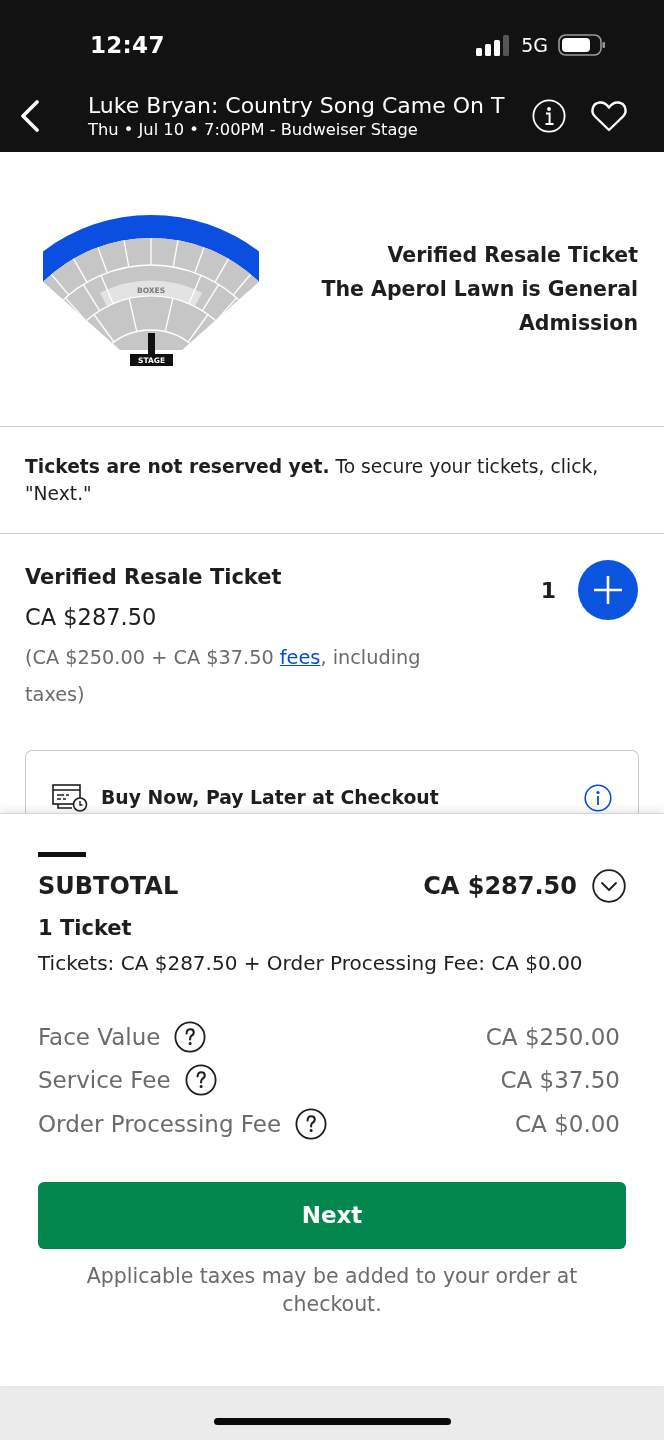 This screenshot has width=664, height=1440. Describe the element at coordinates (598, 798) in the screenshot. I see `info-icon` at that location.